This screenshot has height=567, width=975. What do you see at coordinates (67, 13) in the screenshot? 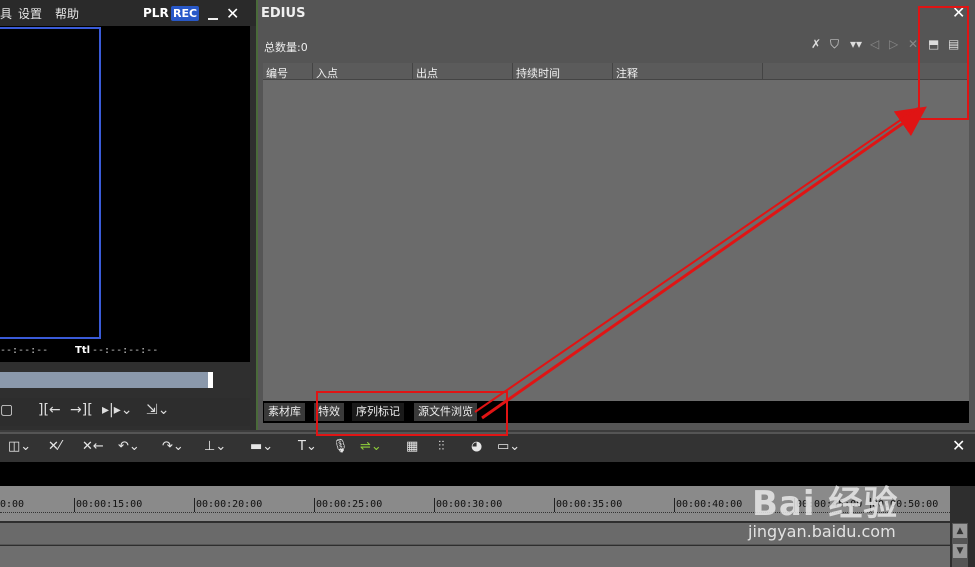
I see `menu-item-help: 帮助` at bounding box center [67, 13].